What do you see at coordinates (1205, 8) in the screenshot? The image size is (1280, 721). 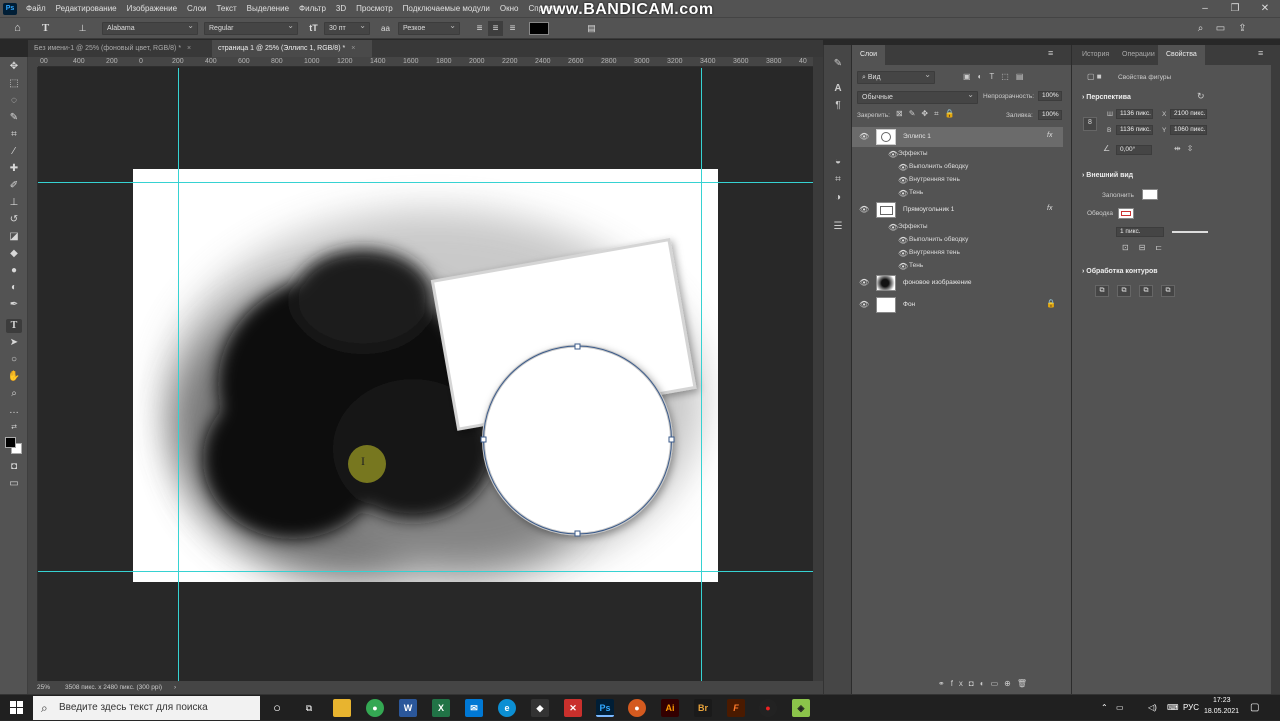 I see `minimize-icon: –` at bounding box center [1205, 8].